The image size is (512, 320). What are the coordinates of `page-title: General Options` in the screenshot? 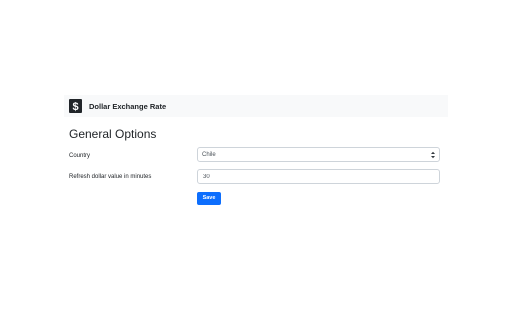 It's located at (113, 134).